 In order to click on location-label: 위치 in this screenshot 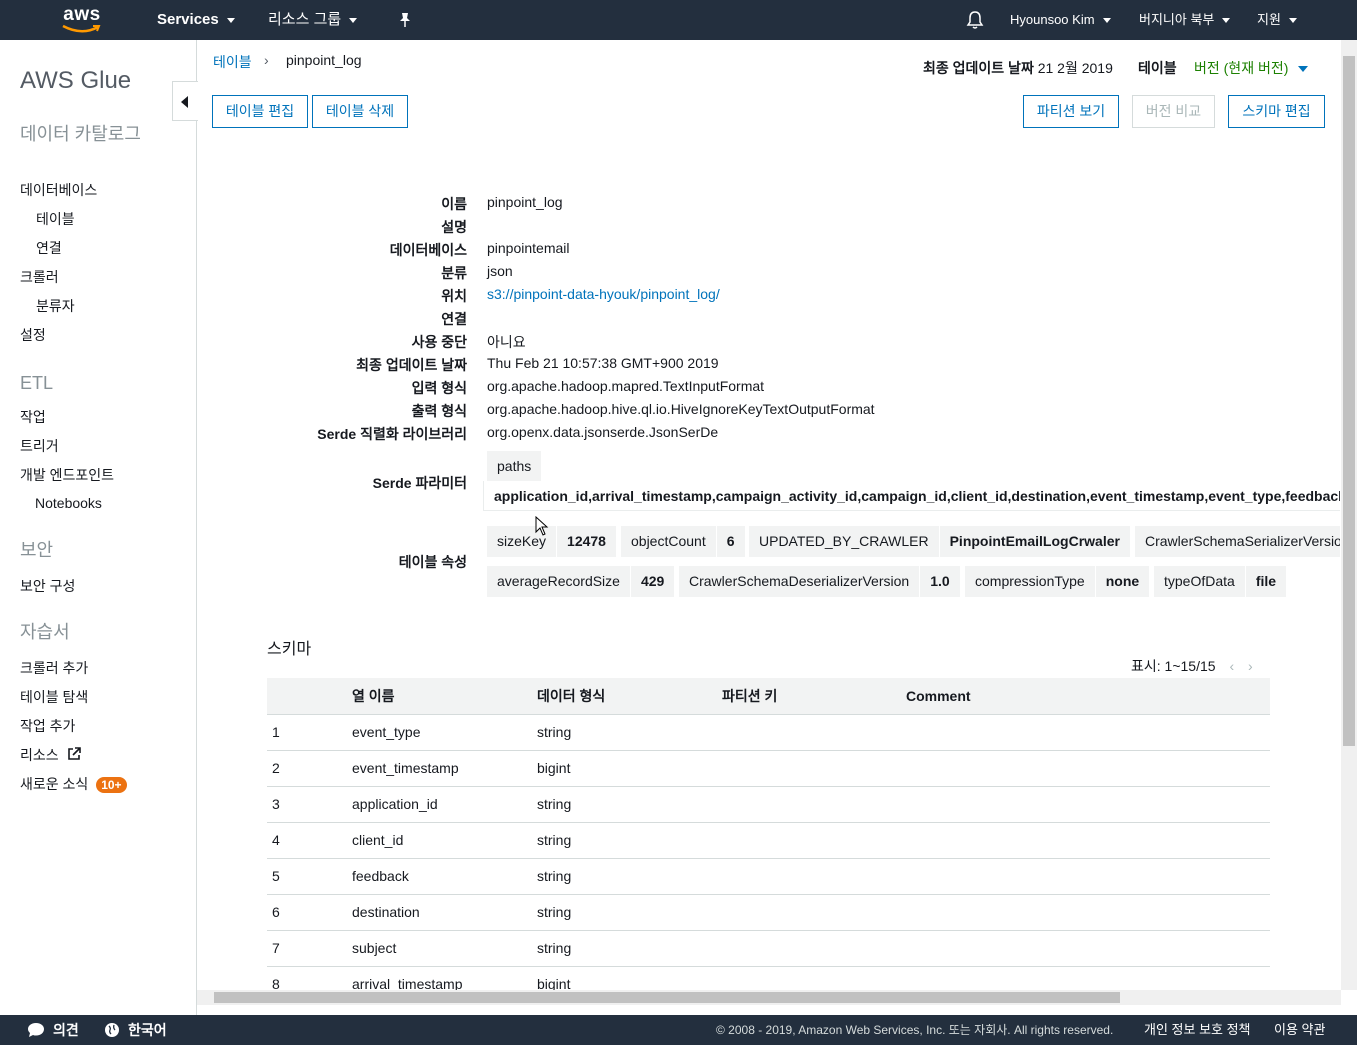, I will do `click(454, 296)`.